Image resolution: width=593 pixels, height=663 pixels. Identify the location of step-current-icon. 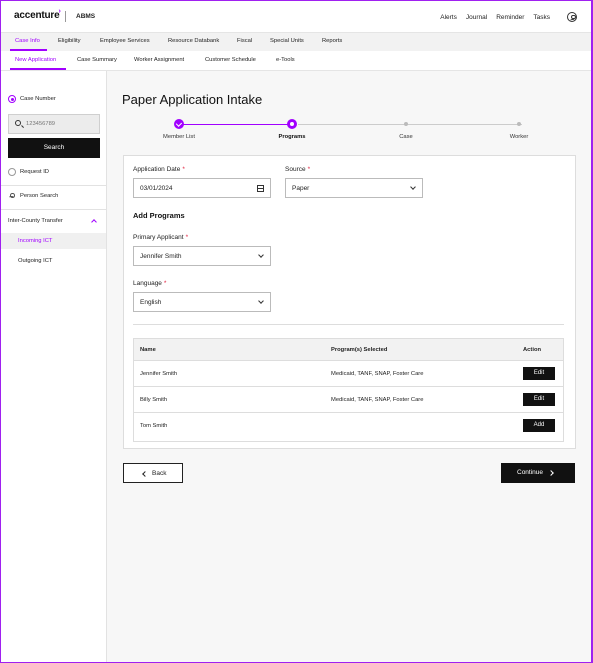
(292, 124).